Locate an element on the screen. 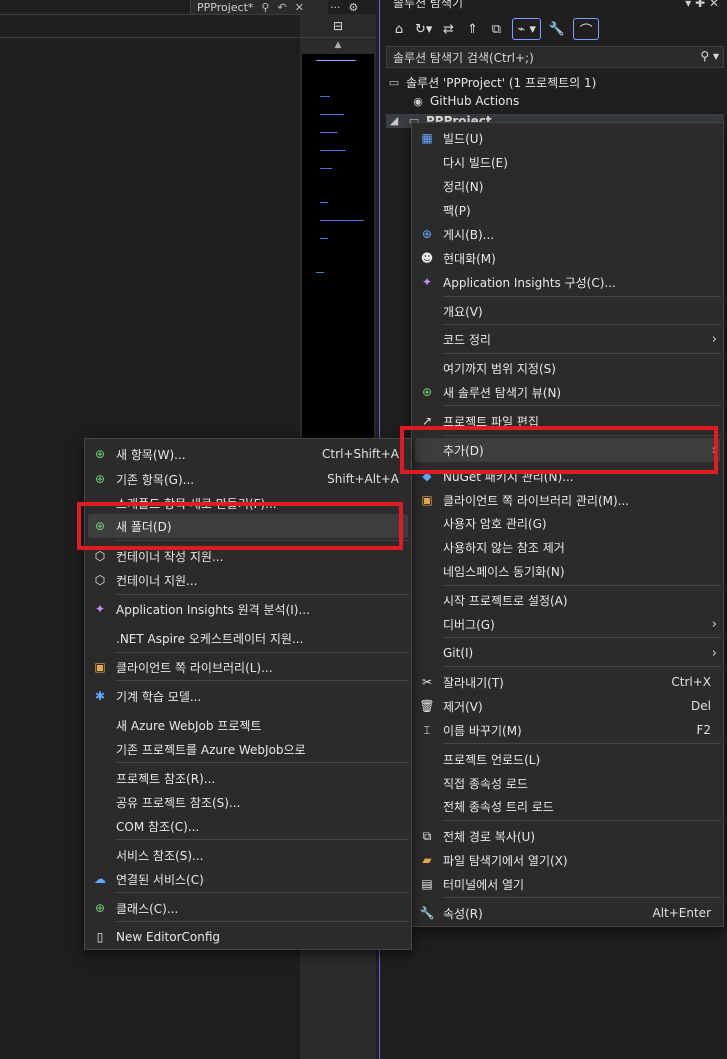 Image resolution: width=727 pixels, height=1059 pixels. menu-item-기존-항목: ⊕ 기존 항목(G)... Shift+Alt+A is located at coordinates (248, 479).